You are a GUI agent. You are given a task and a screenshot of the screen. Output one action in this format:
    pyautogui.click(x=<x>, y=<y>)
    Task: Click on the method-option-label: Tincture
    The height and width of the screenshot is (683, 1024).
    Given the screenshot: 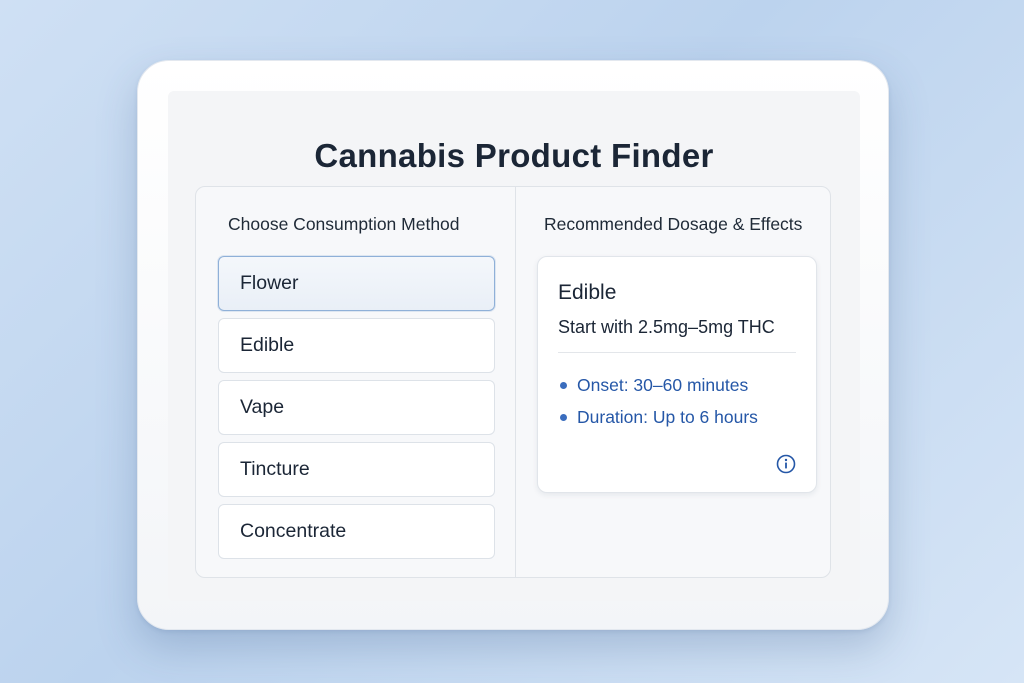 What is the action you would take?
    pyautogui.click(x=275, y=469)
    